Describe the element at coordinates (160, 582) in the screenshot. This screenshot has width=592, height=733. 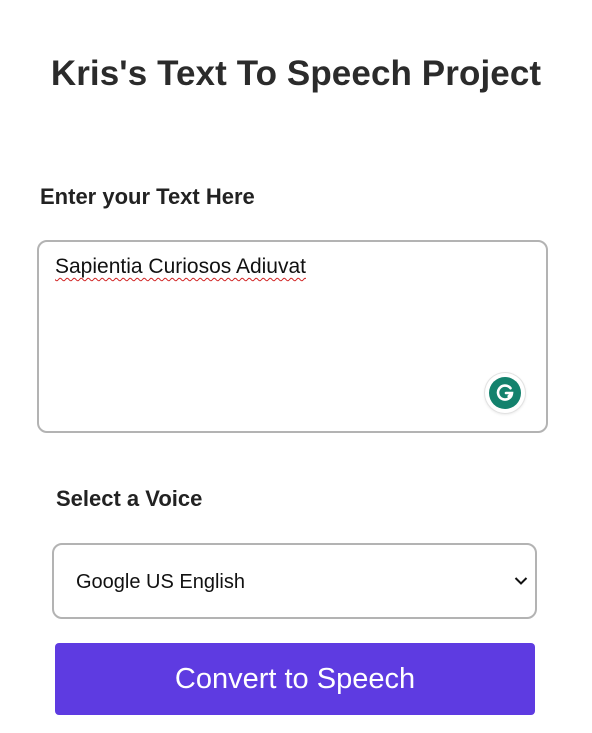
I see `voice-select-value: Google US English` at that location.